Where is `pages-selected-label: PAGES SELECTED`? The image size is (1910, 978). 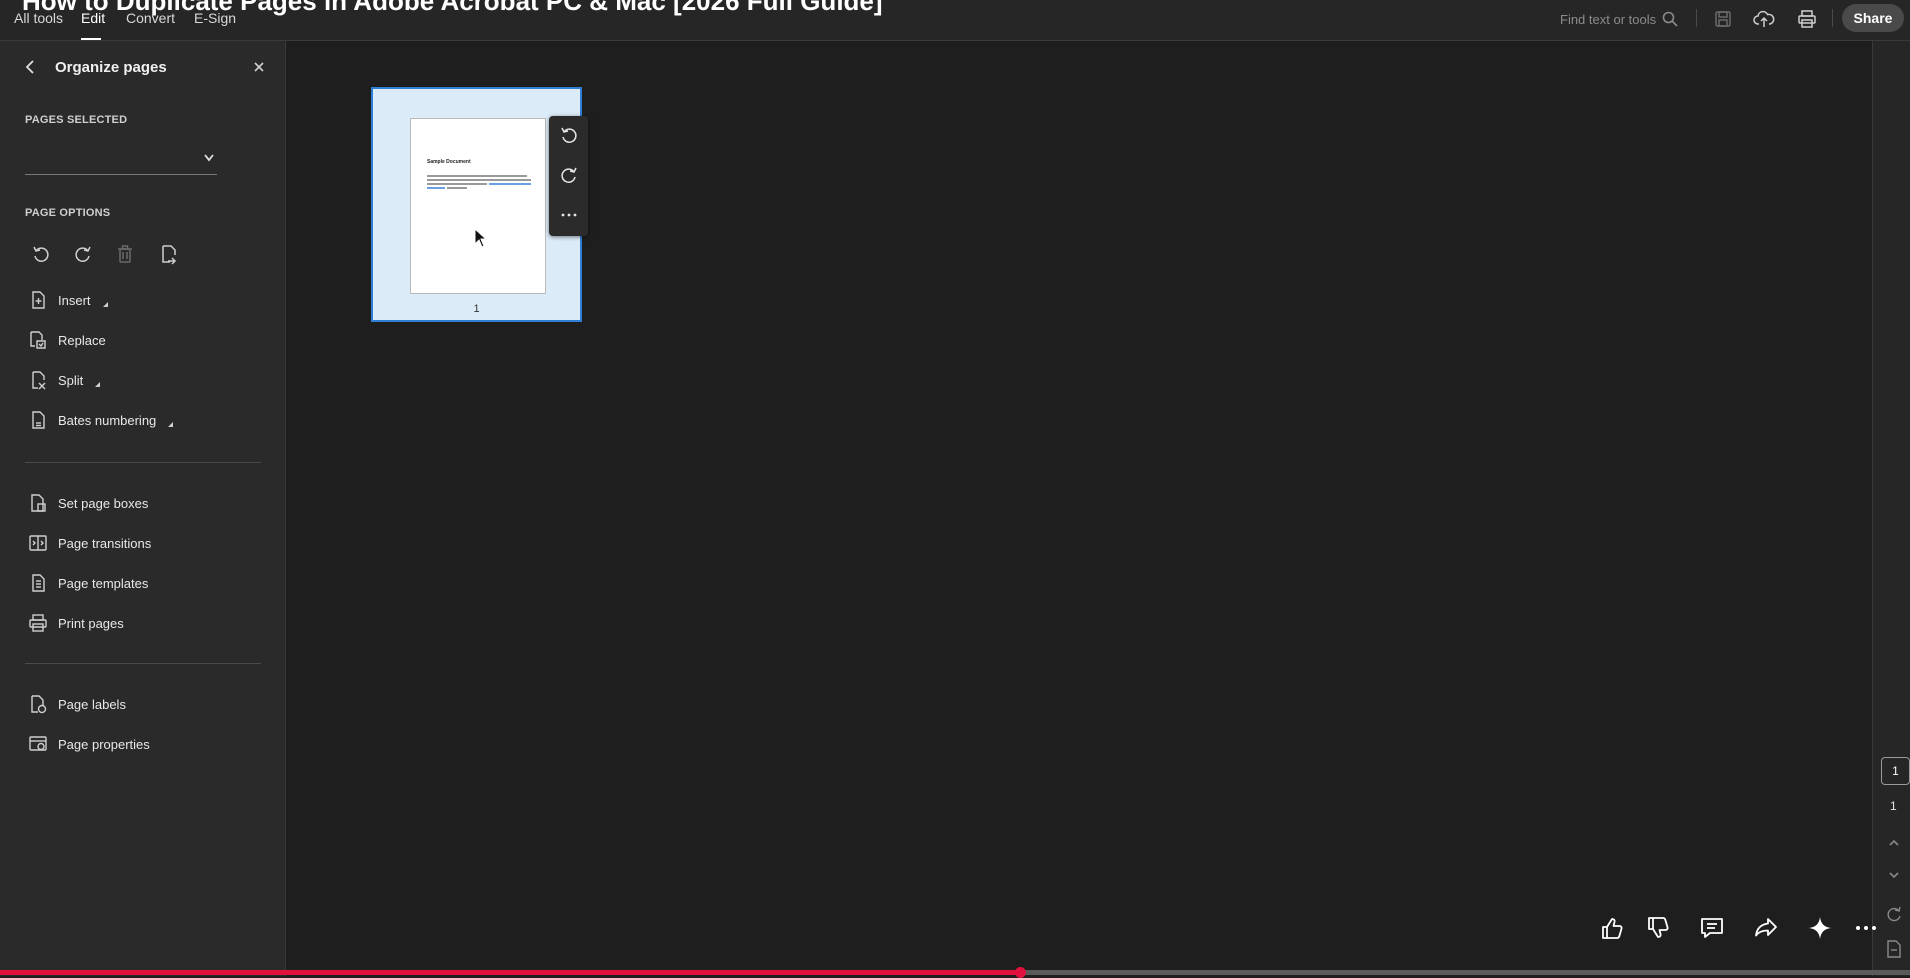
pages-selected-label: PAGES SELECTED is located at coordinates (76, 120).